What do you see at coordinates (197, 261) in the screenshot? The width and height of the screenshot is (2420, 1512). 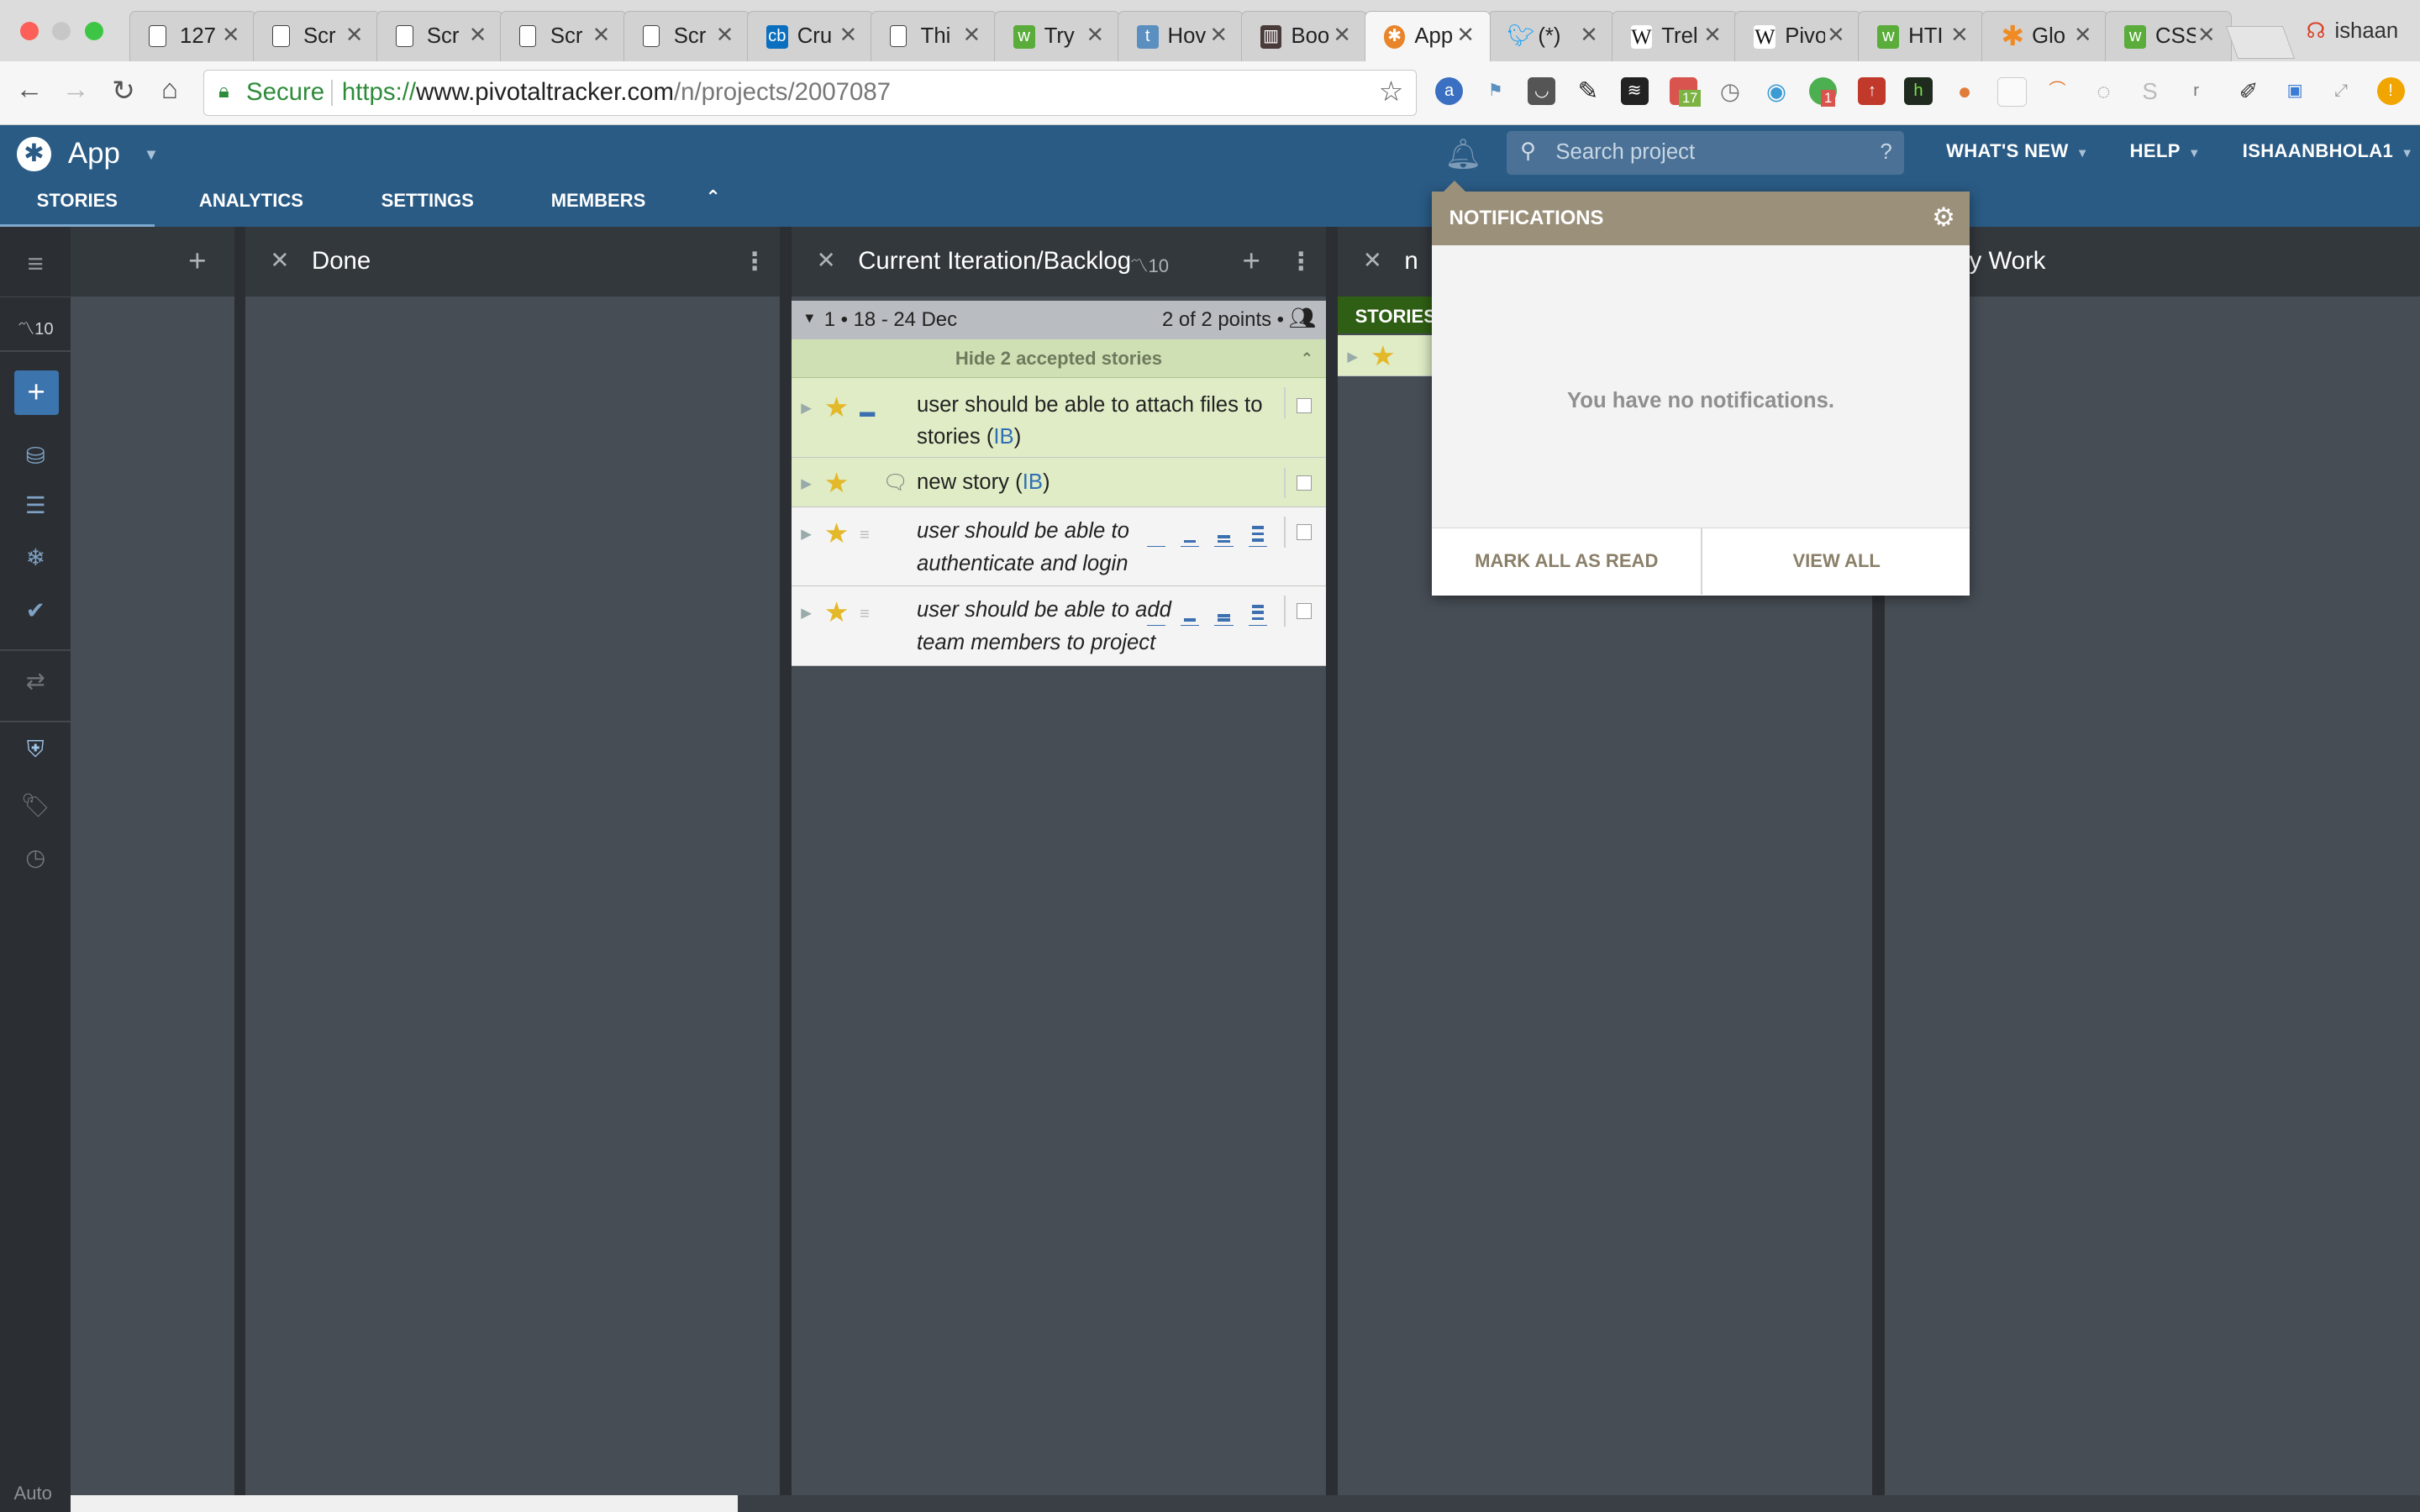 I see `panel-add-icon: +` at bounding box center [197, 261].